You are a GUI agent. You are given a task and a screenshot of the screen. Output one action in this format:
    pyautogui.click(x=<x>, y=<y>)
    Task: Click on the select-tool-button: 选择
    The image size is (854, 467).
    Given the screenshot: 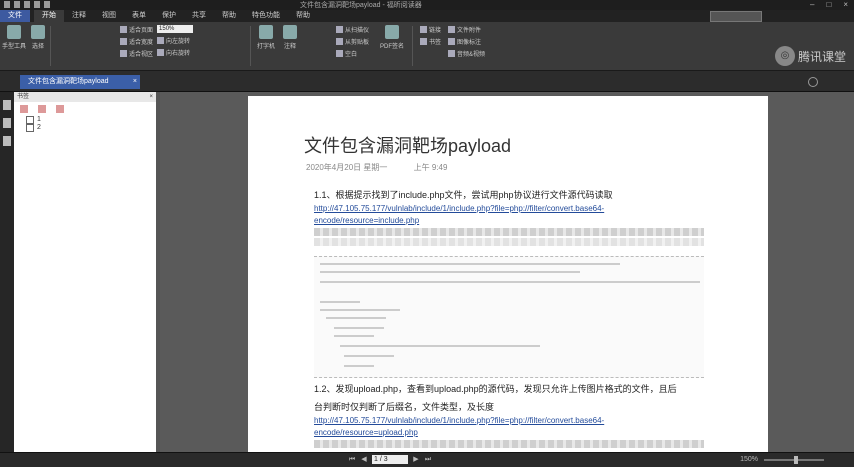 What is the action you would take?
    pyautogui.click(x=38, y=37)
    